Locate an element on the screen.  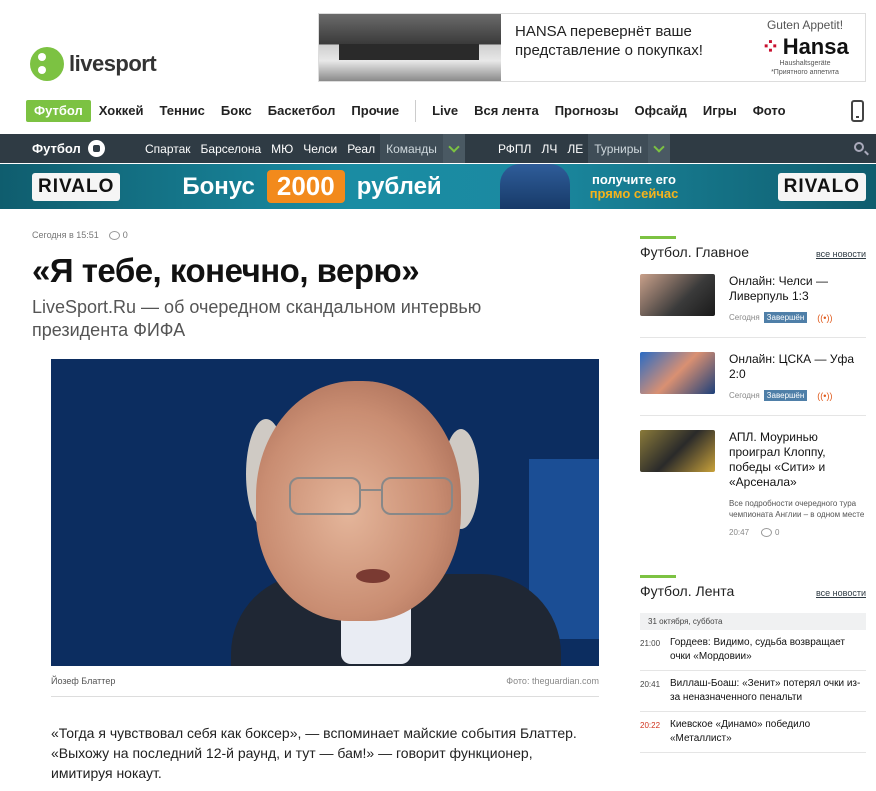
search-icon is located at coordinates (859, 147).